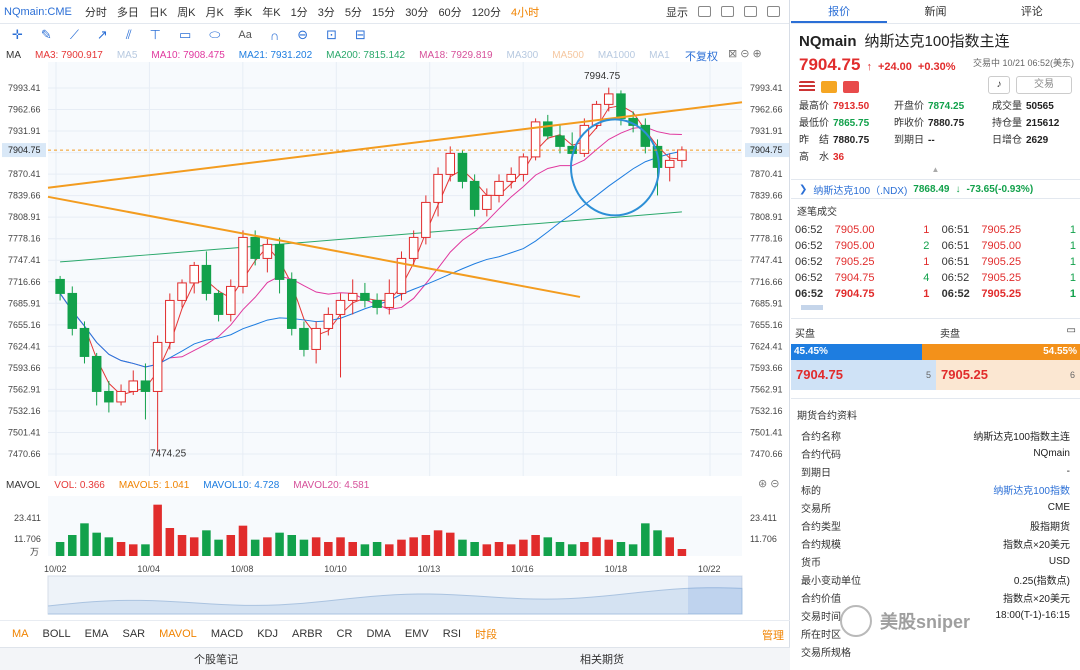 This screenshot has width=1080, height=670. What do you see at coordinates (999, 85) in the screenshot?
I see `alert-bell-icon: ♪` at bounding box center [999, 85].